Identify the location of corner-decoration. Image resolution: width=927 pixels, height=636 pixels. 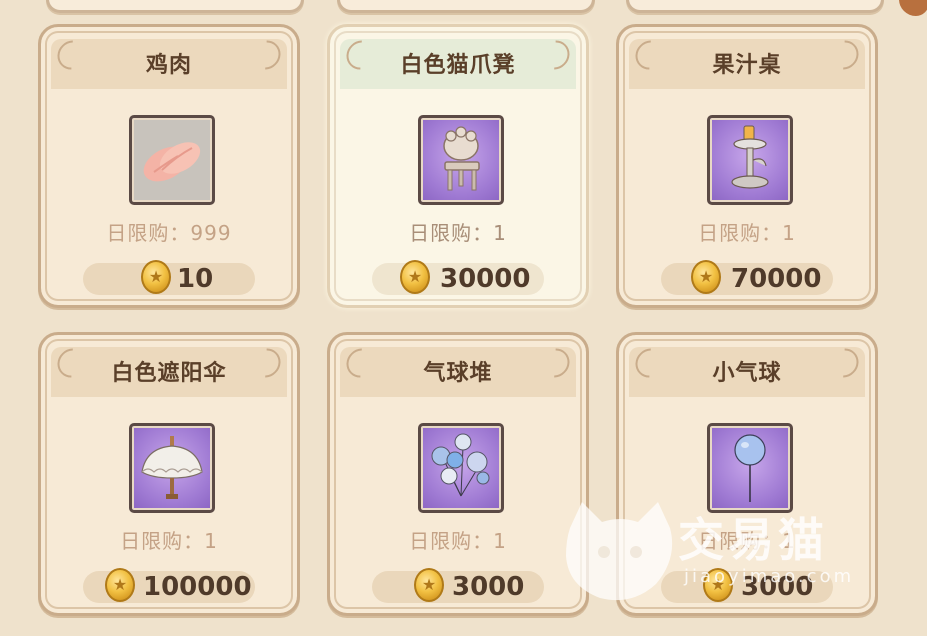
(913, 8).